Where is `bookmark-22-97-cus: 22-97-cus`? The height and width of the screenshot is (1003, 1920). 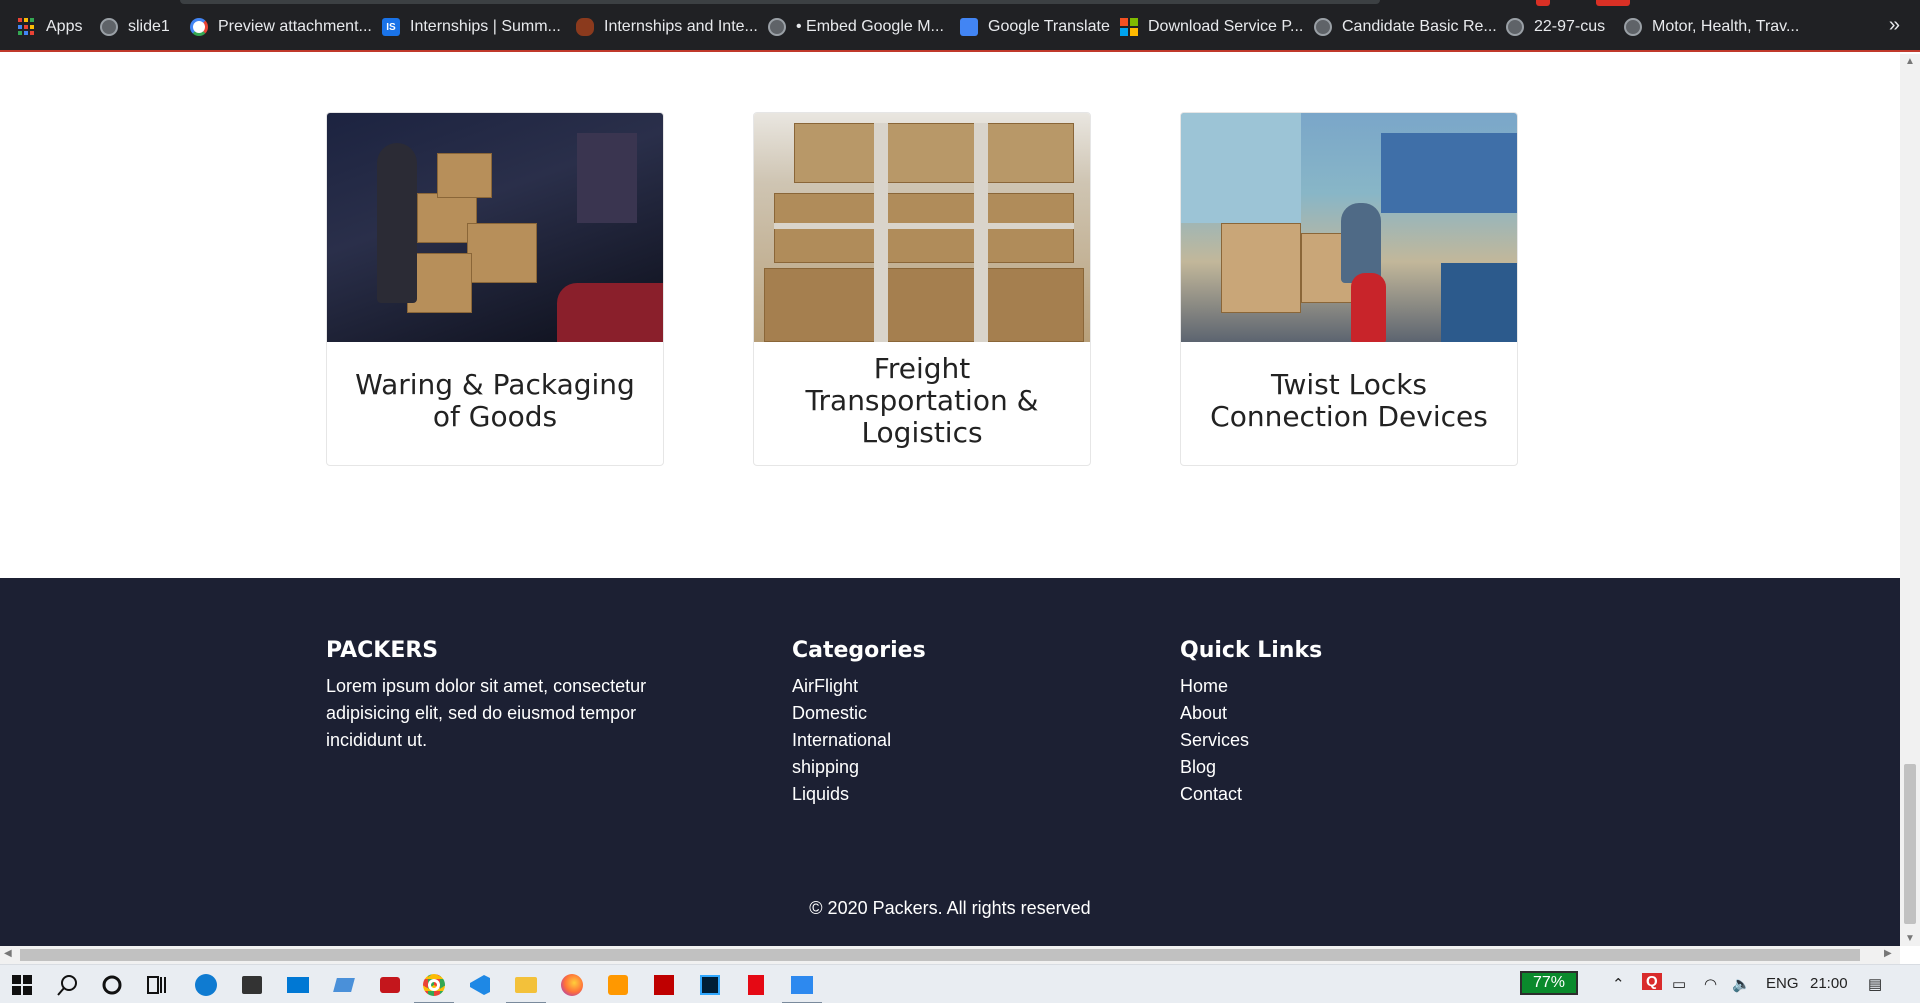
bookmark-22-97-cus: 22-97-cus is located at coordinates (1555, 27).